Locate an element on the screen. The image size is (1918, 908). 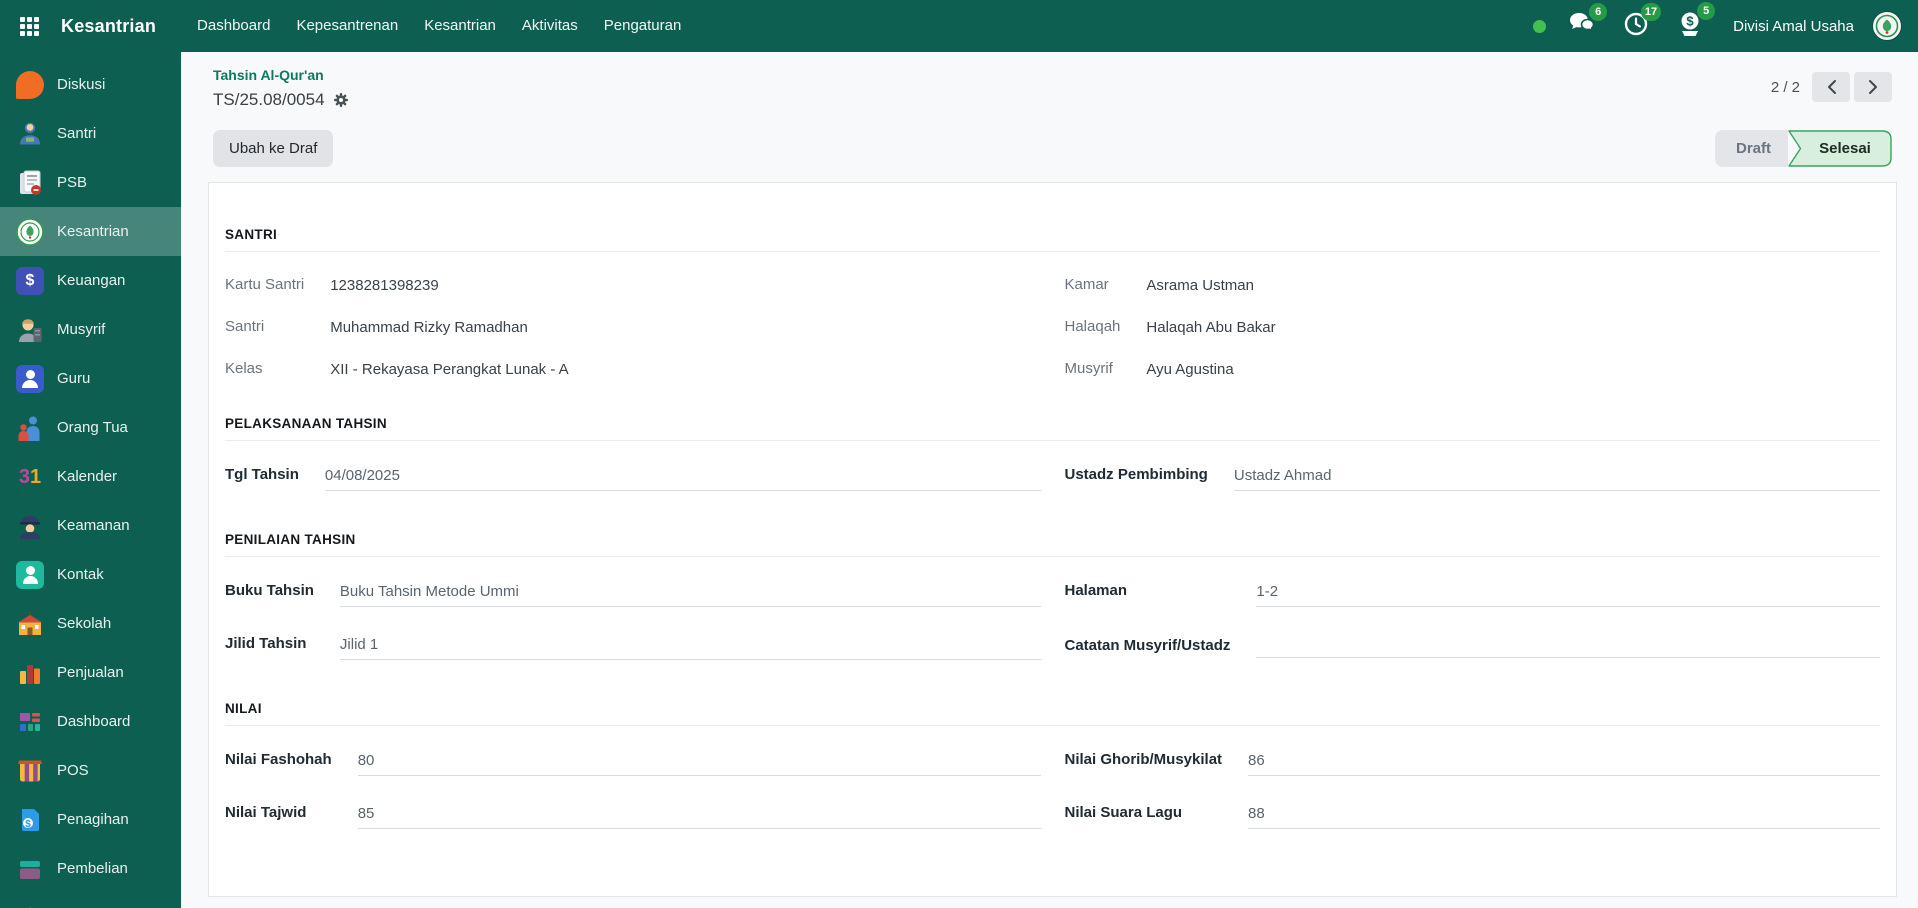
tgl-tahsin-input: 04/08/2025 is located at coordinates (682, 478).